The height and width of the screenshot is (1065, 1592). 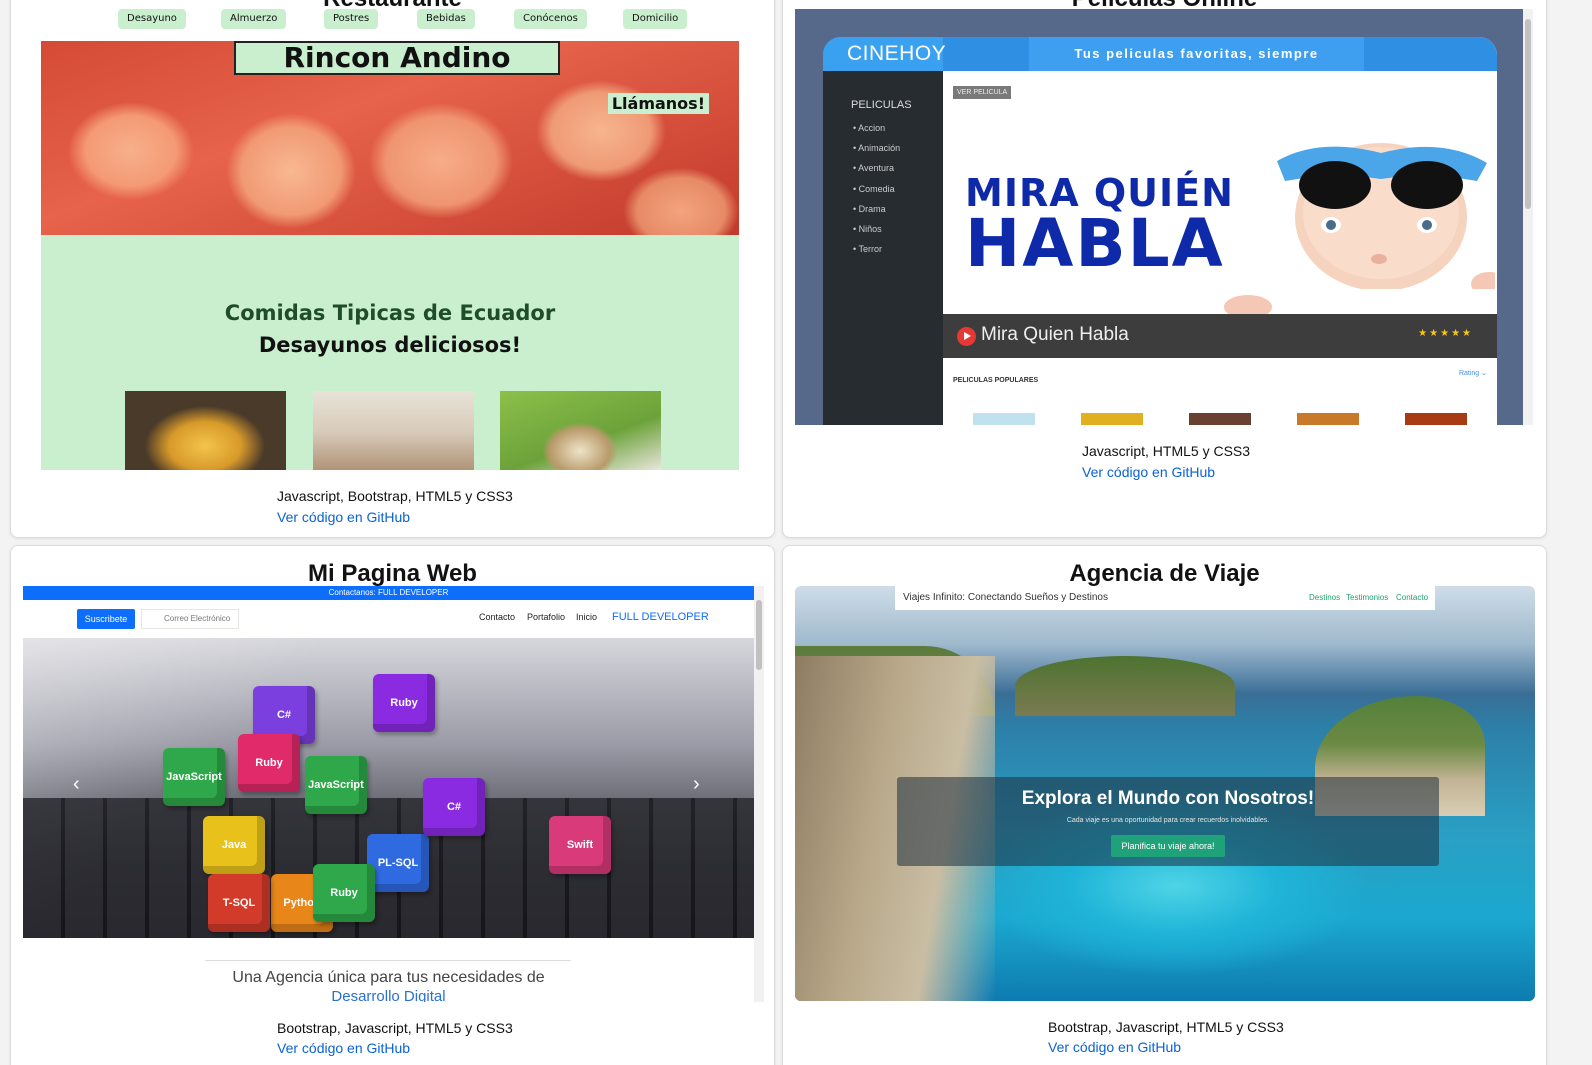 What do you see at coordinates (873, 168) in the screenshot?
I see `genre-item: • Aventura` at bounding box center [873, 168].